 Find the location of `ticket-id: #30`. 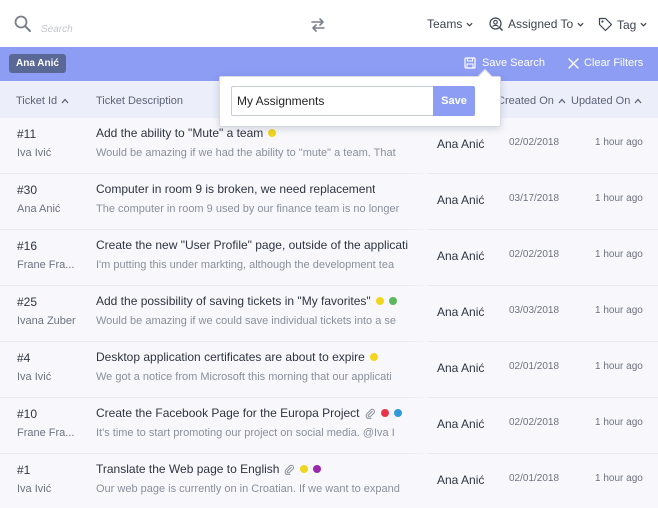

ticket-id: #30 is located at coordinates (27, 190).